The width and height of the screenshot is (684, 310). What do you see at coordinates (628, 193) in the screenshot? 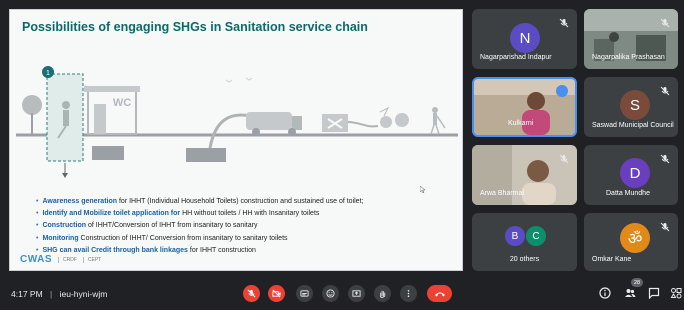
I see `participant-name: Datta Mundhe` at bounding box center [628, 193].